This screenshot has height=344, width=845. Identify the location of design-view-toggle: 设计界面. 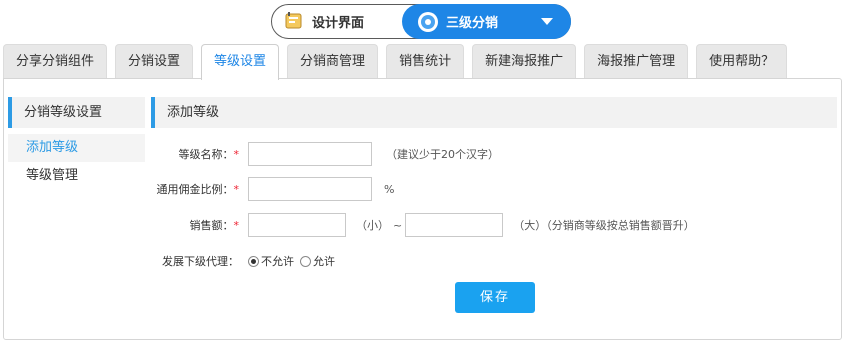
(324, 21).